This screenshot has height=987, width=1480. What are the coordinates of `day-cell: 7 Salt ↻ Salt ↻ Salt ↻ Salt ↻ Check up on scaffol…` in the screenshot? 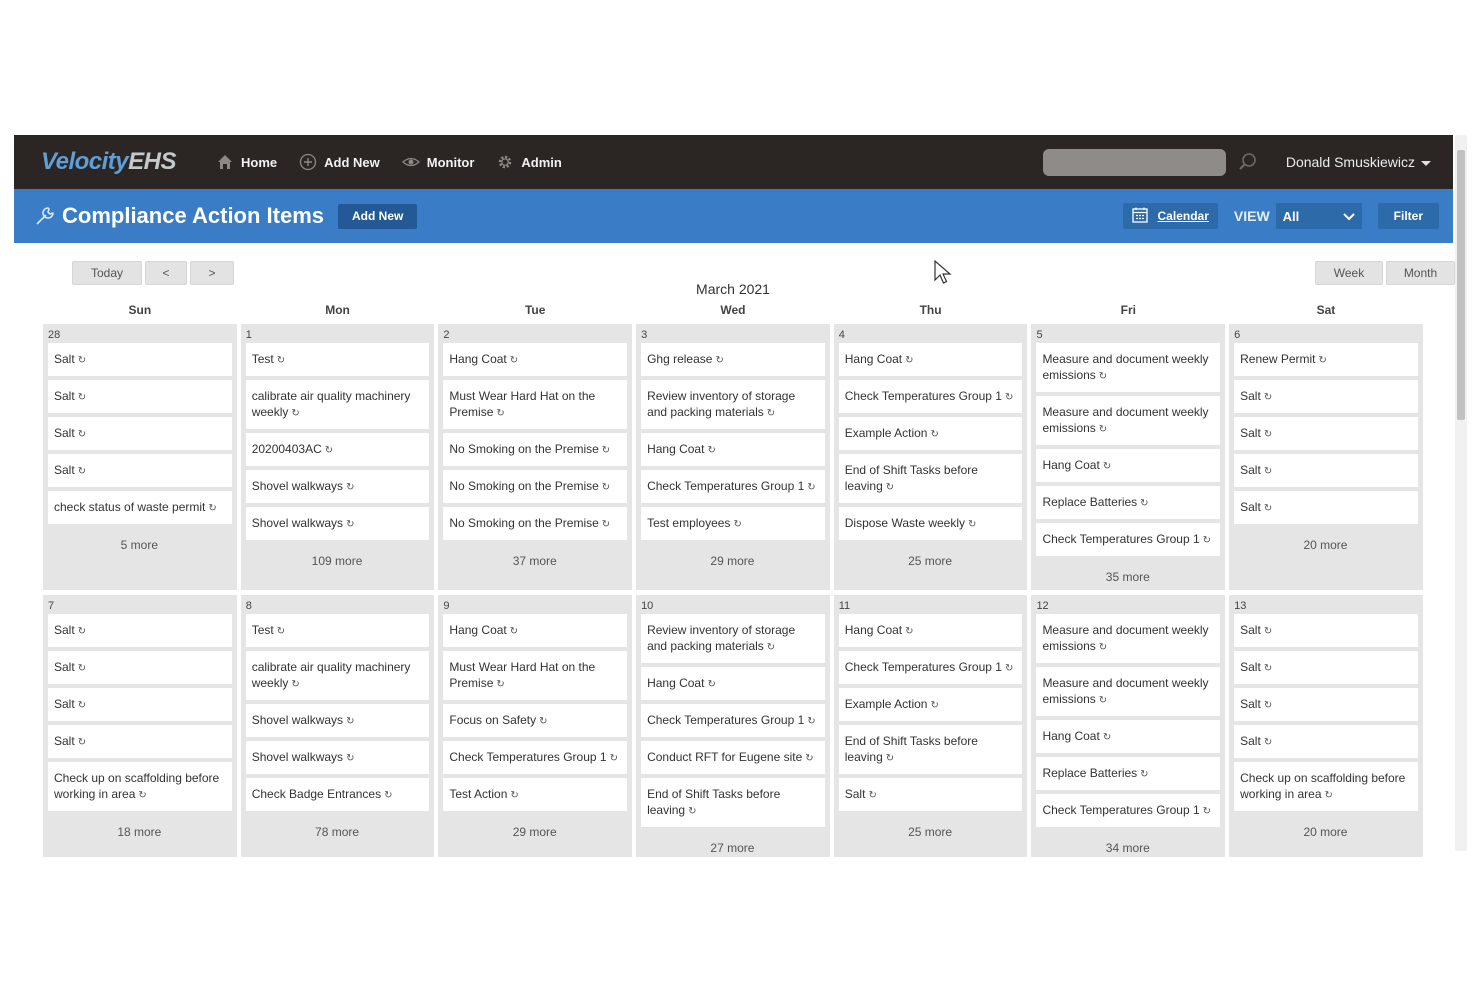 It's located at (140, 726).